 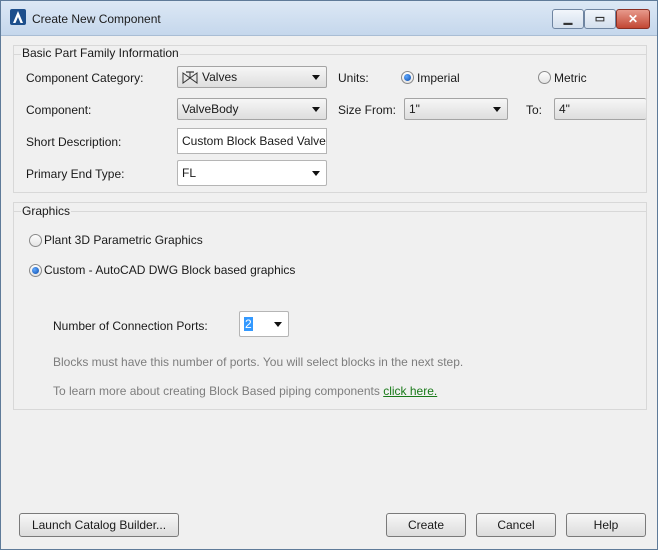 I want to click on units-imperial-label: Imperial, so click(x=438, y=78).